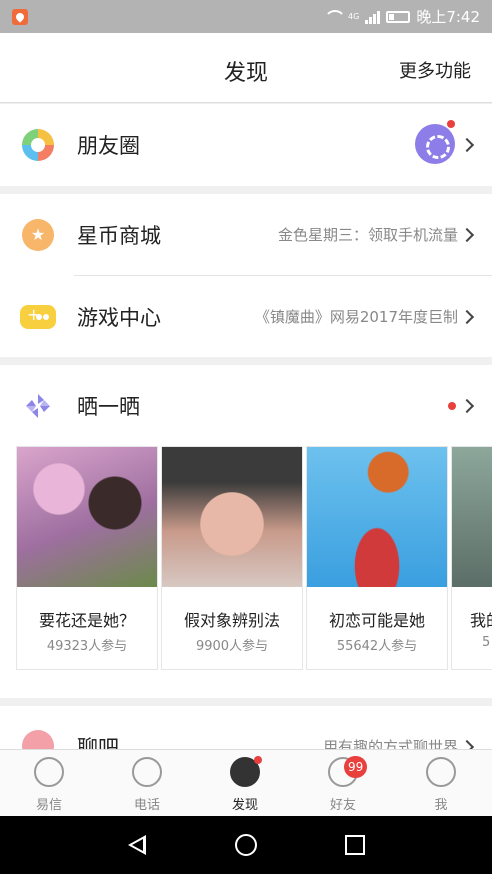 This screenshot has height=874, width=492. What do you see at coordinates (137, 845) in the screenshot?
I see `back-icon` at bounding box center [137, 845].